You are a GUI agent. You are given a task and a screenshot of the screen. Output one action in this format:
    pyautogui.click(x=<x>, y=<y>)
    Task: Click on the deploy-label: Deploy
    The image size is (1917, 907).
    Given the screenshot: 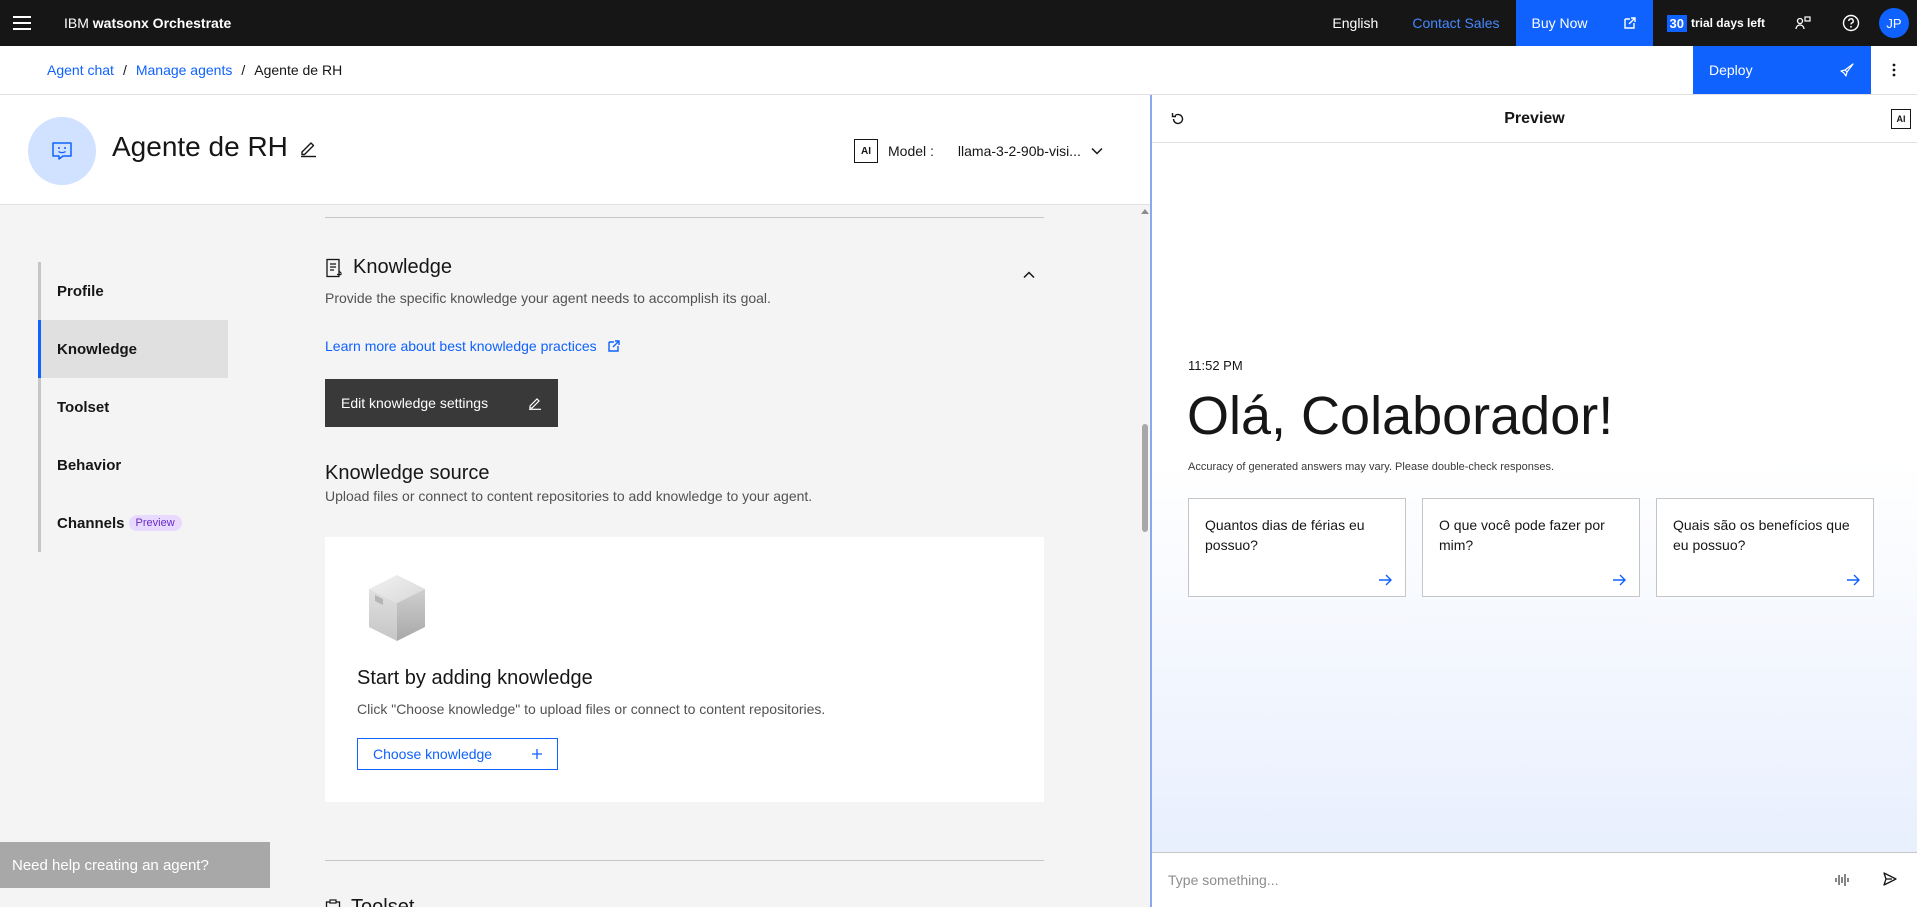 What is the action you would take?
    pyautogui.click(x=1731, y=70)
    